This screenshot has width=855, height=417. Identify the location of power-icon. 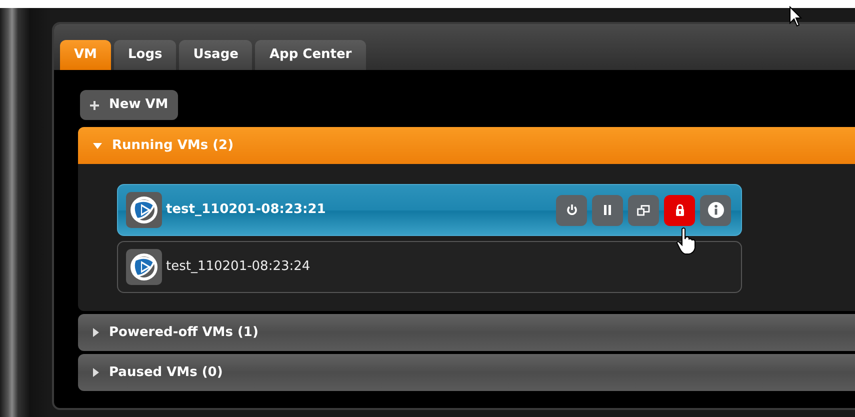
(572, 210).